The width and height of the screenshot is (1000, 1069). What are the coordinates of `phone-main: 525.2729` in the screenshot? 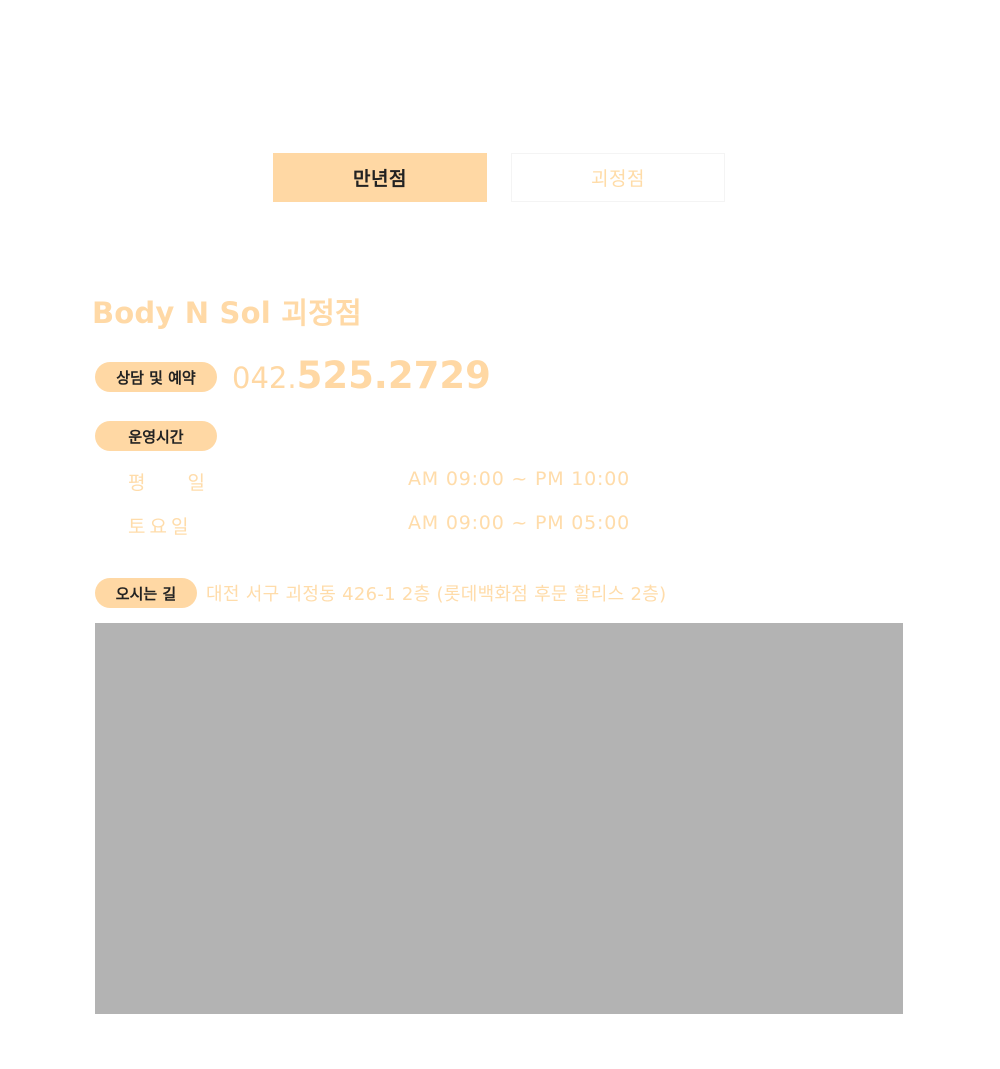 It's located at (393, 375).